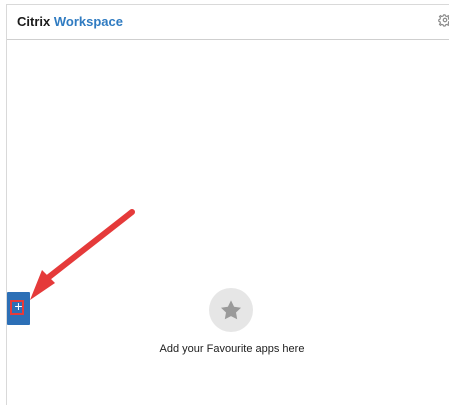 This screenshot has height=405, width=449. Describe the element at coordinates (34, 21) in the screenshot. I see `brand-primary: Citrix` at that location.